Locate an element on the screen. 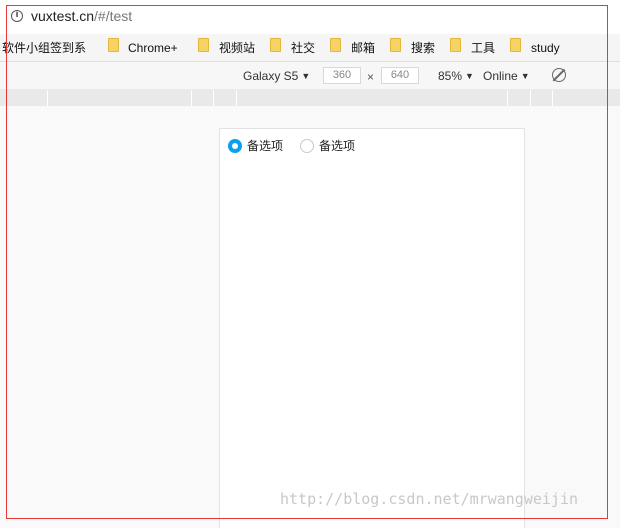  zoom-value: 85% is located at coordinates (450, 76).